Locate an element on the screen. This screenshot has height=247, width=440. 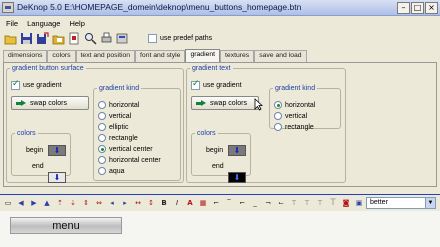
surface-use-gradient-checkbox is located at coordinates (15, 84).